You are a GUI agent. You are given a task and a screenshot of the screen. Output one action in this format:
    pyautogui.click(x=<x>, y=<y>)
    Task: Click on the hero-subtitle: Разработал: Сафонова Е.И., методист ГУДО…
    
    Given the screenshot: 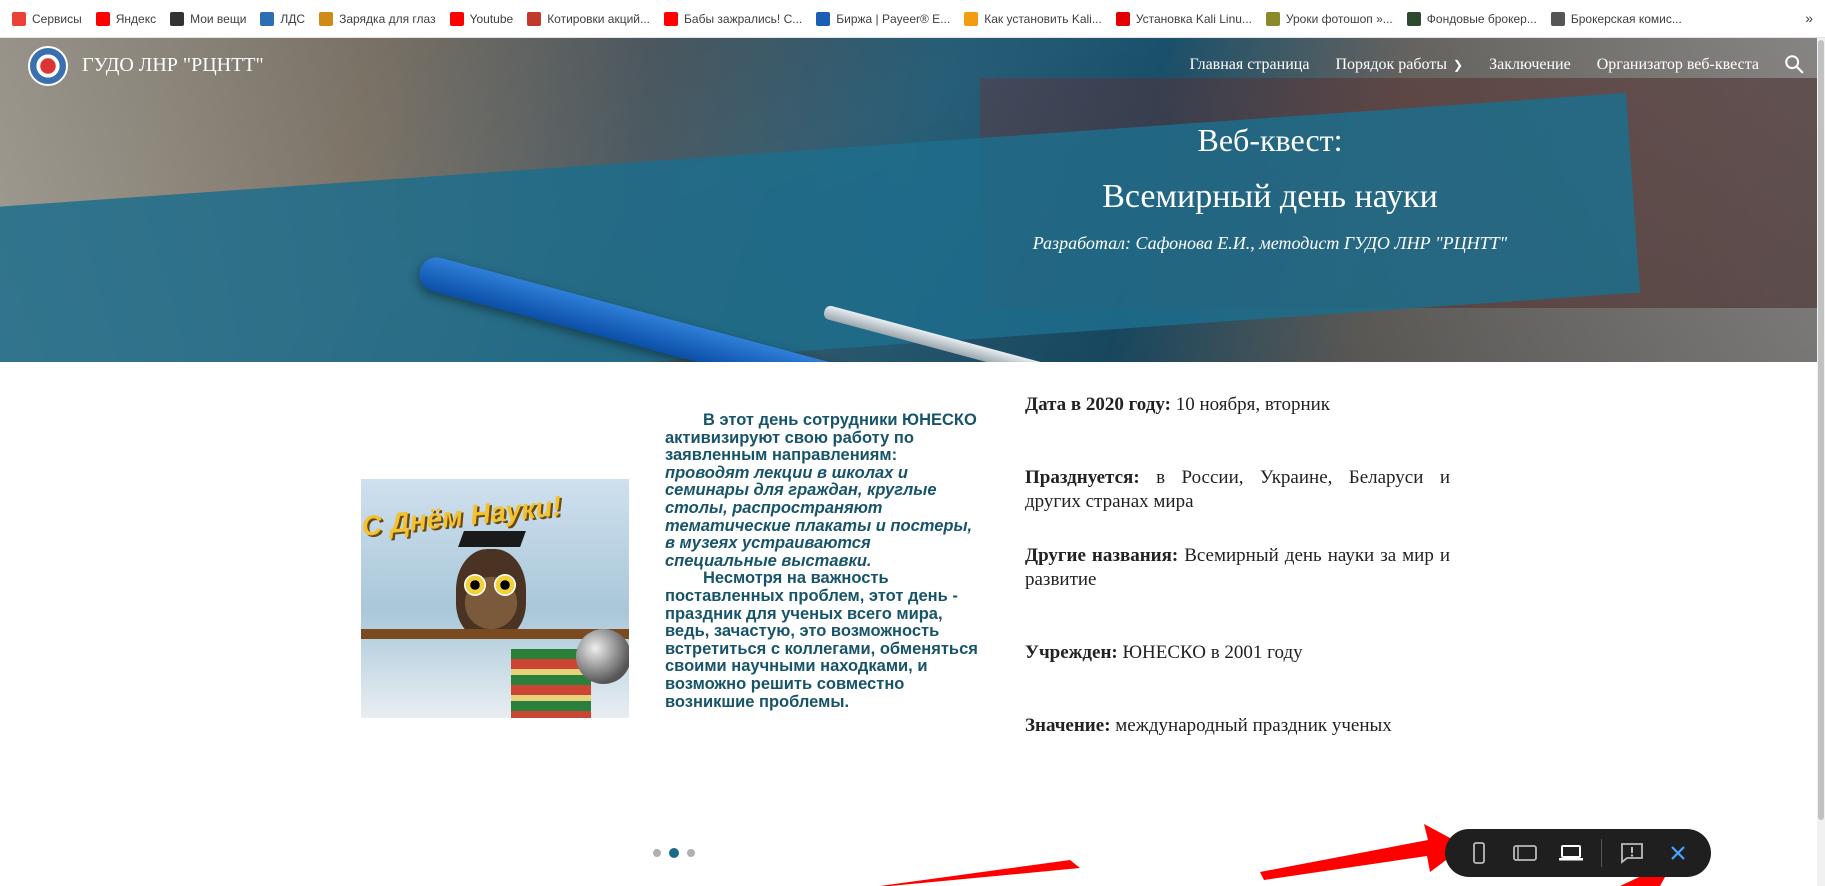 What is the action you would take?
    pyautogui.click(x=1270, y=243)
    